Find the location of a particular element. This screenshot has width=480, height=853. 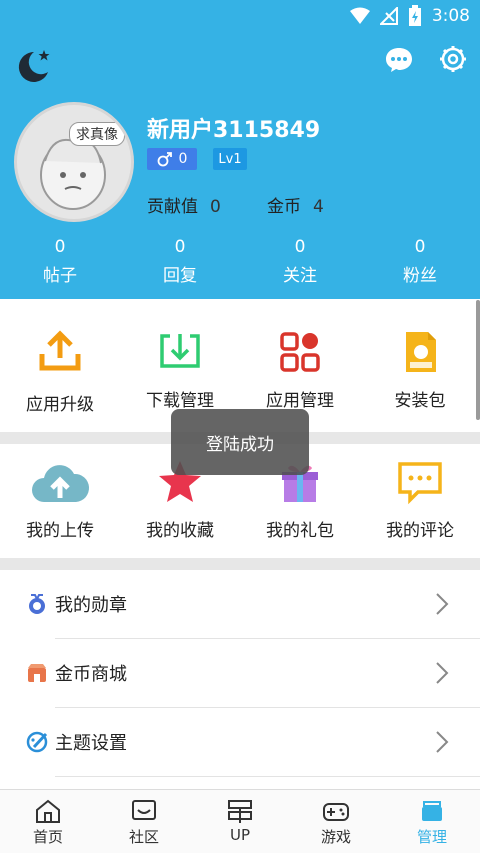

grid-item-app-manager: 应用管理 is located at coordinates (300, 371).